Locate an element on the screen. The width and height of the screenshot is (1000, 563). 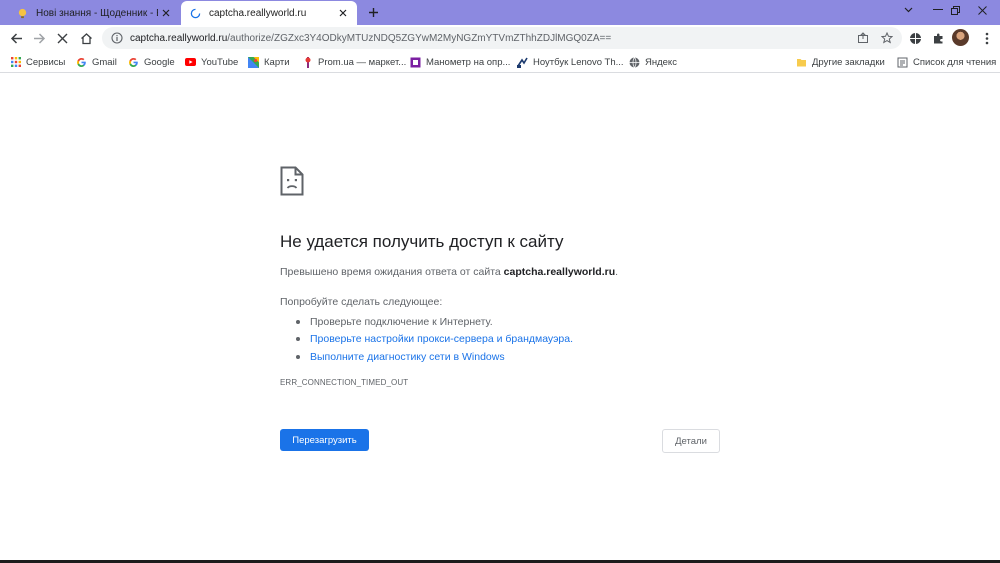
tab-search-icon is located at coordinates (908, 10).